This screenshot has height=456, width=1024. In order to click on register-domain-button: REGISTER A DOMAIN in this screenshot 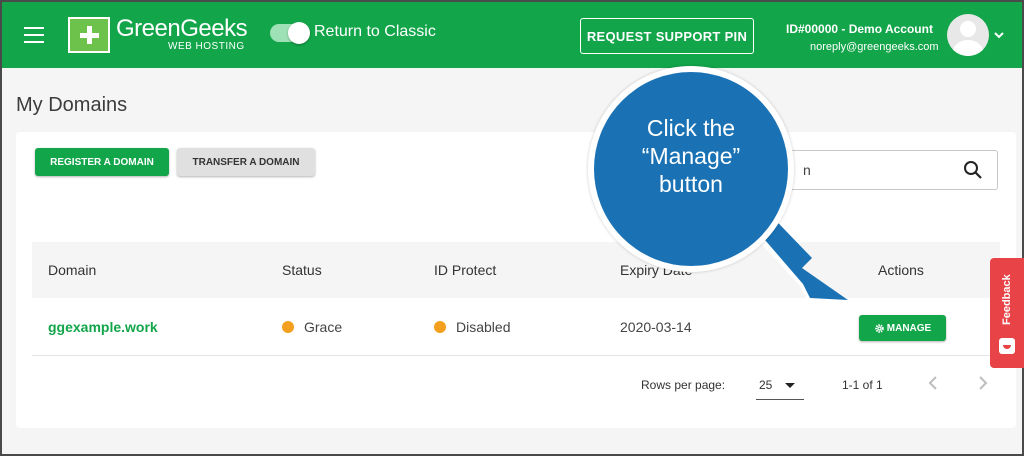, I will do `click(102, 162)`.